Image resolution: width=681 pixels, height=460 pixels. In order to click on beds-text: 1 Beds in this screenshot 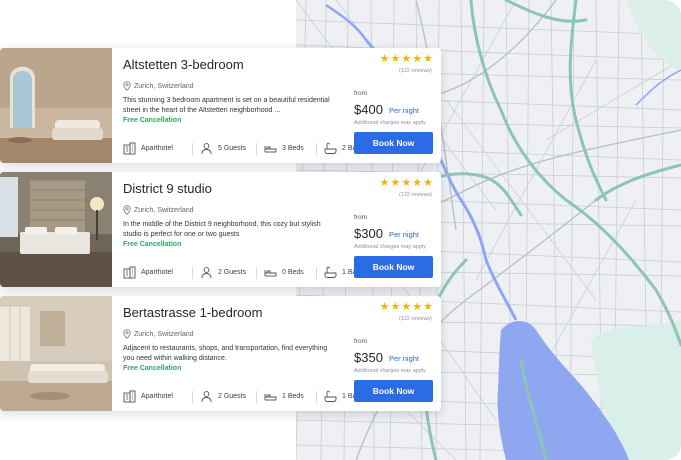, I will do `click(293, 396)`.